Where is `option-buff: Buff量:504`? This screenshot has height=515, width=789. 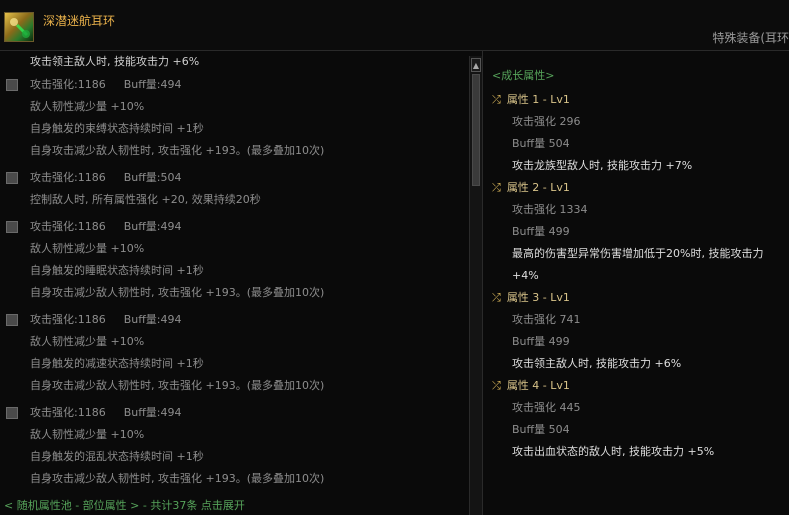 option-buff: Buff量:504 is located at coordinates (152, 177).